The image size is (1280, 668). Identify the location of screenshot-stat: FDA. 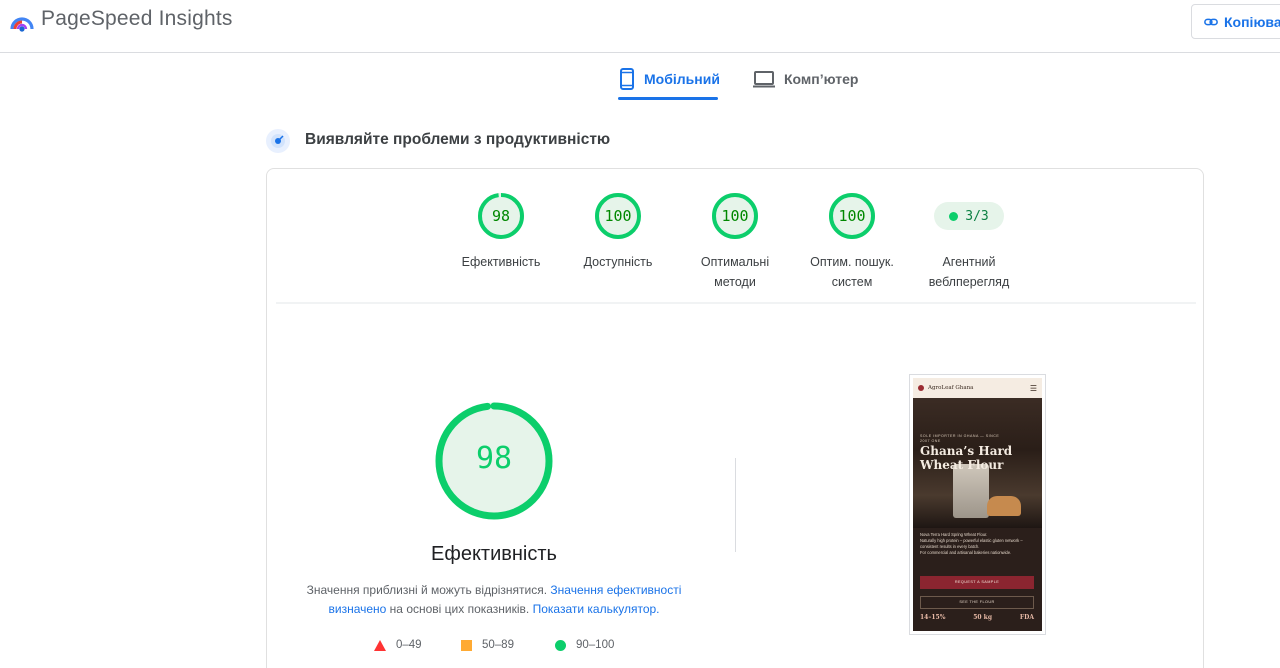
(1026, 617).